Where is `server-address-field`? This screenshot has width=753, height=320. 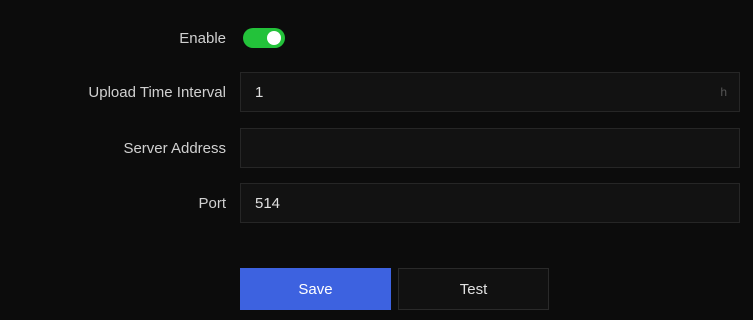 server-address-field is located at coordinates (490, 148).